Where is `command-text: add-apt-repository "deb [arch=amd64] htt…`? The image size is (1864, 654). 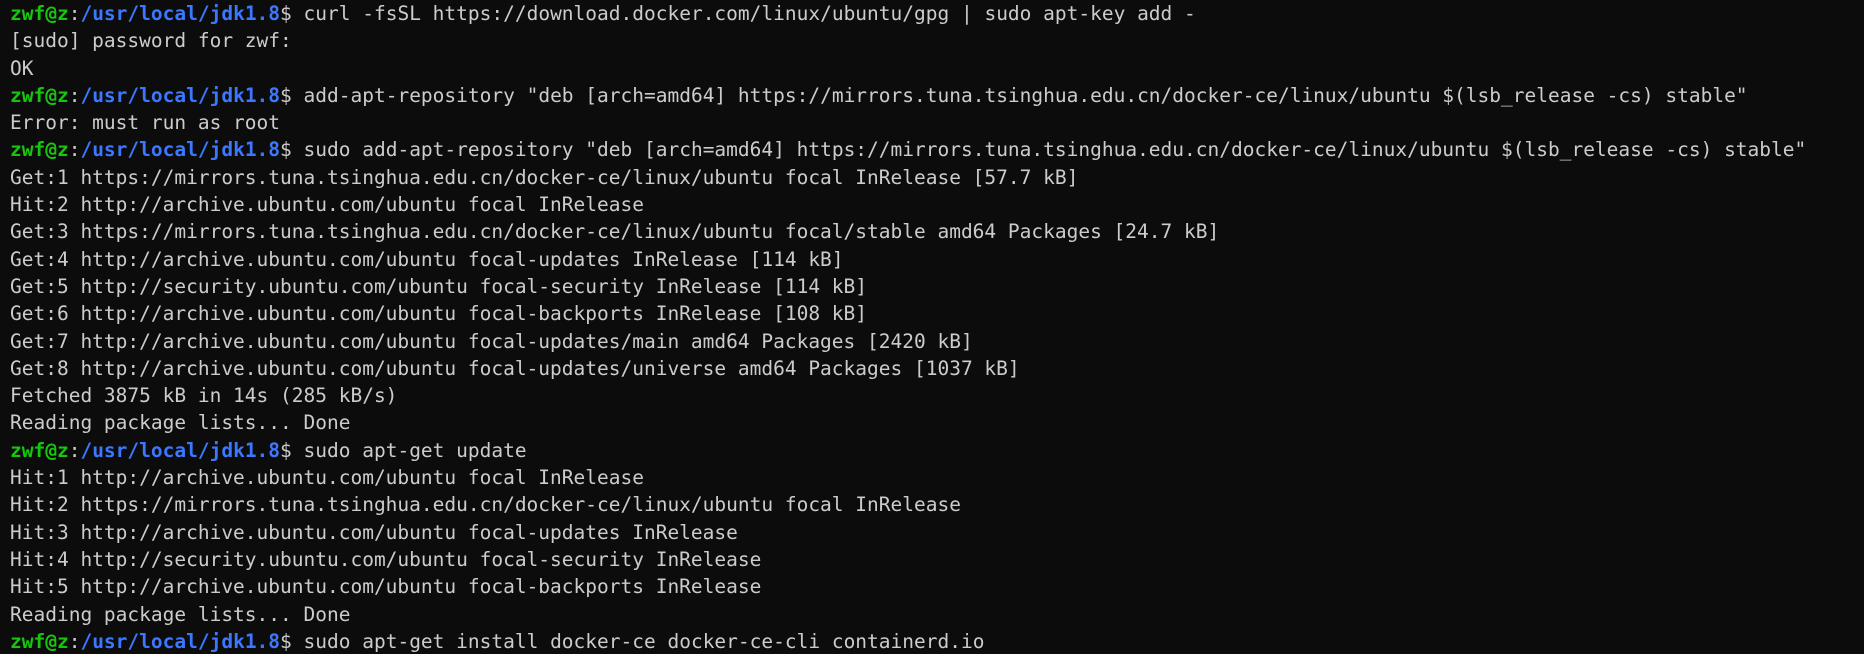
command-text: add-apt-repository "deb [arch=amd64] htt… is located at coordinates (1025, 95).